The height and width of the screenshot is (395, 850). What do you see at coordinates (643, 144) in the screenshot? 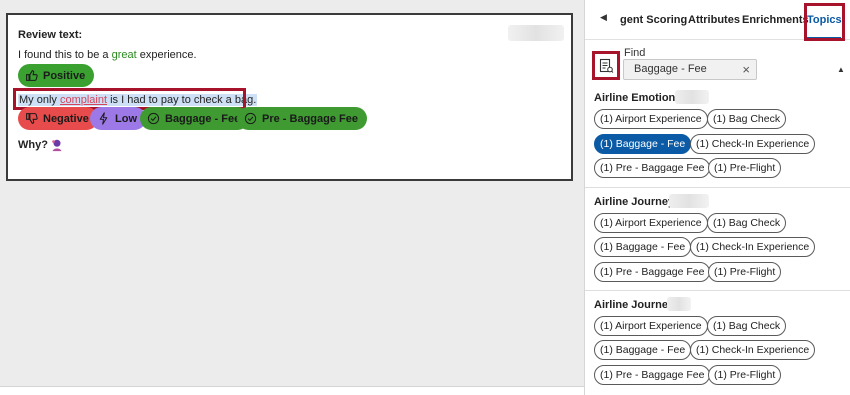
I see `topic-chip-selected: (1) Baggage - Fee` at bounding box center [643, 144].